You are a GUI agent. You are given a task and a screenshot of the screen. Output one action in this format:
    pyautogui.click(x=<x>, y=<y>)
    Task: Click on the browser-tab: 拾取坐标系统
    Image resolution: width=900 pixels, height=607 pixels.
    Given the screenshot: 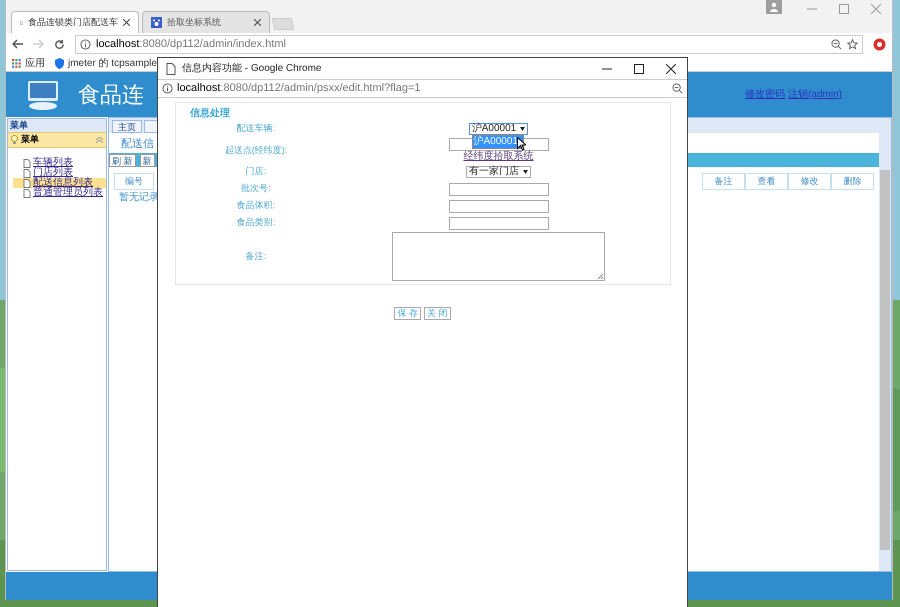 What is the action you would take?
    pyautogui.click(x=206, y=22)
    